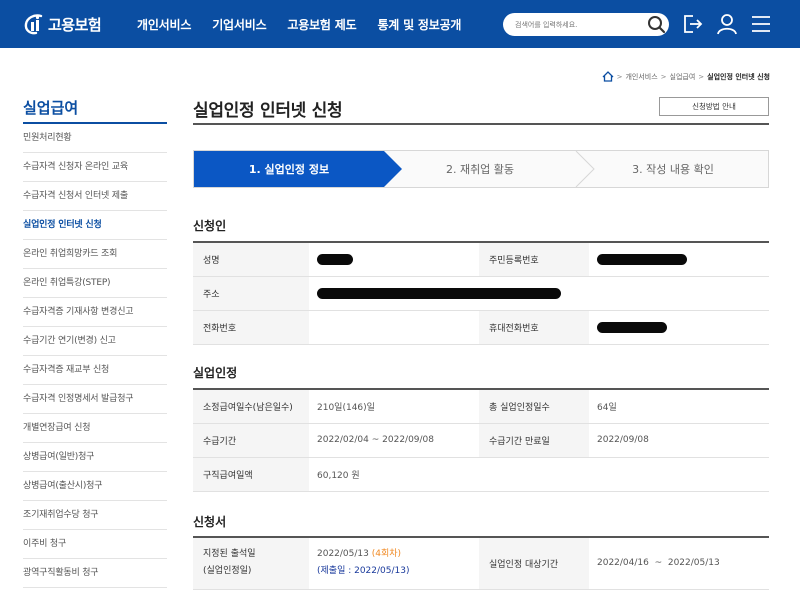 The height and width of the screenshot is (591, 800). Describe the element at coordinates (534, 406) in the screenshot. I see `total-days-label: 총 실업인정일수` at that location.